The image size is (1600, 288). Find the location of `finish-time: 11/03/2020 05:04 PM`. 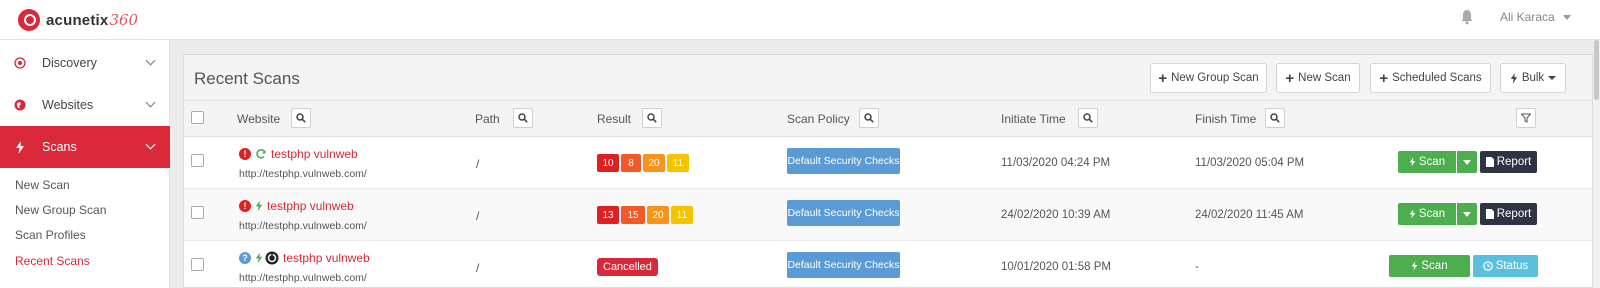

finish-time: 11/03/2020 05:04 PM is located at coordinates (1250, 163).